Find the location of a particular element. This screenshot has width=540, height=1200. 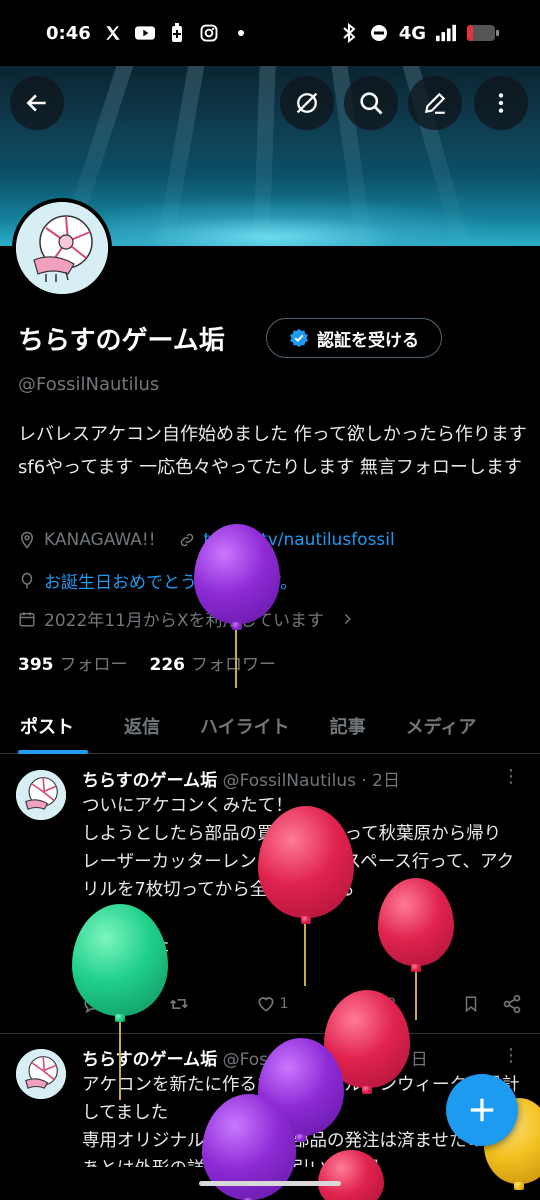

following-count: 395 is located at coordinates (36, 665).